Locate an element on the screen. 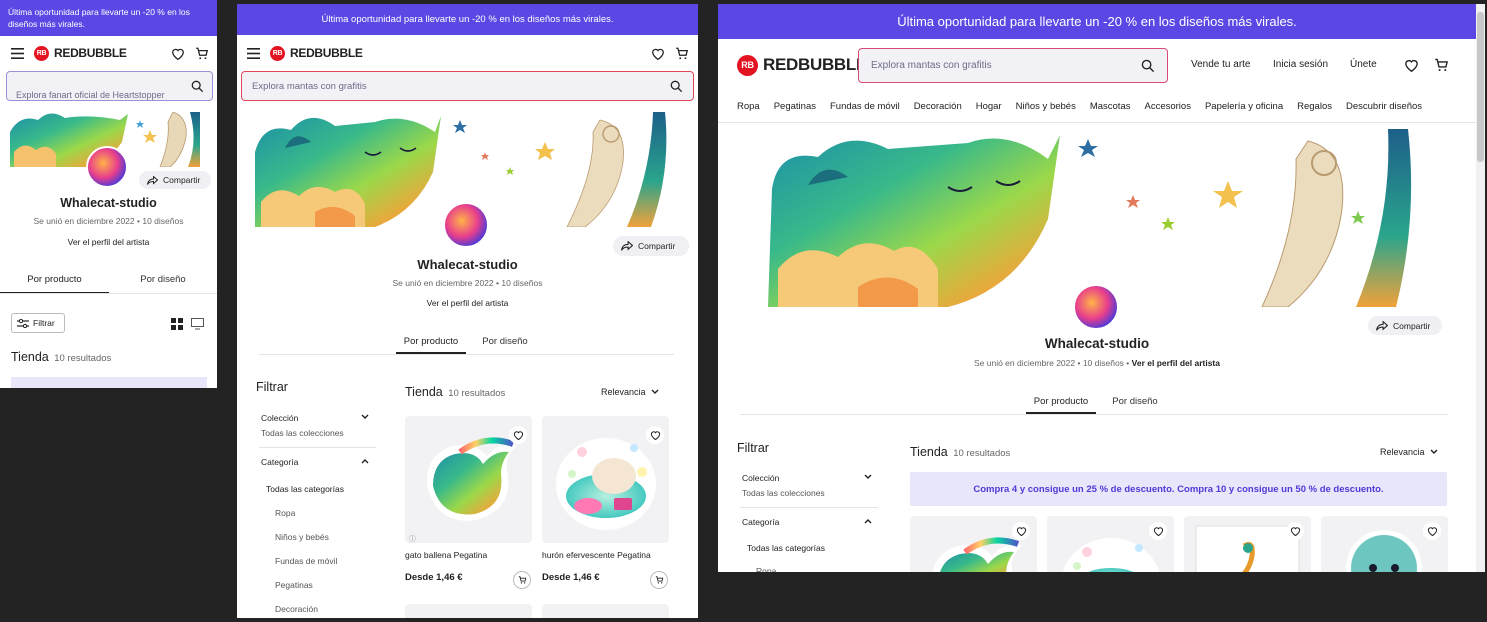  category-item-decoracion: Decoración is located at coordinates (296, 609).